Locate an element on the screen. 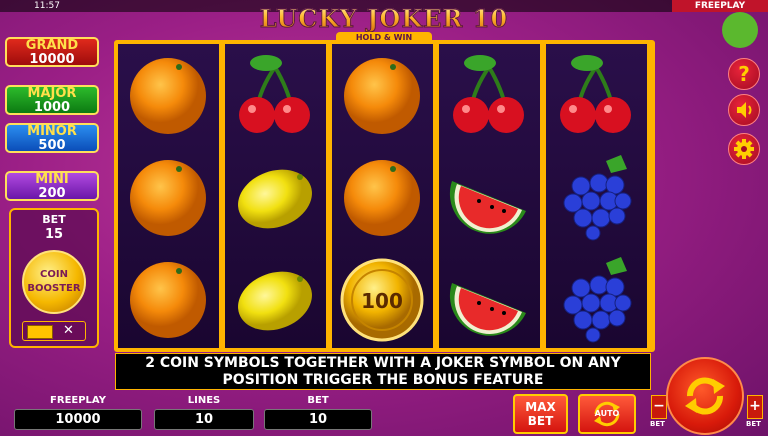 Image resolution: width=768 pixels, height=436 pixels. autoplay-label: AUTO is located at coordinates (607, 413).